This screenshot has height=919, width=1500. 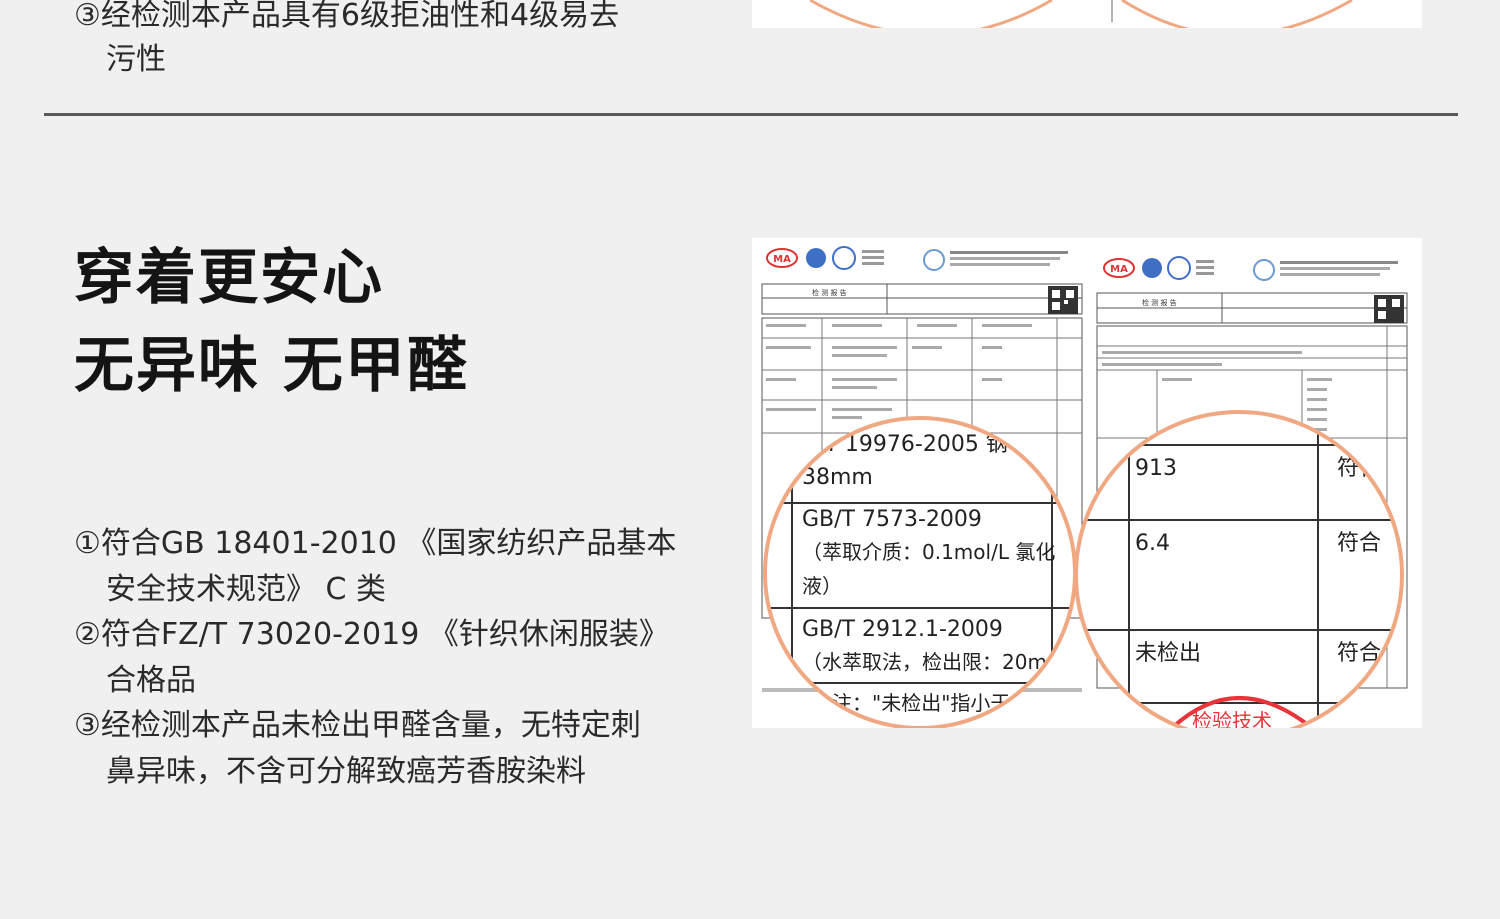 I want to click on zoom-left-row2: GB/T 7573-2009, so click(x=892, y=519).